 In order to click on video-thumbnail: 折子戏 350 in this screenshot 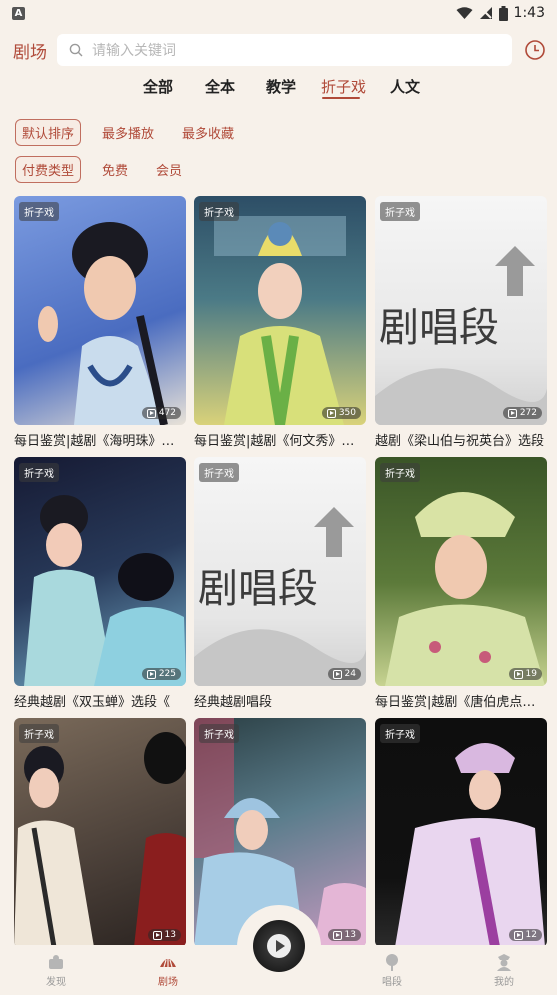, I will do `click(280, 310)`.